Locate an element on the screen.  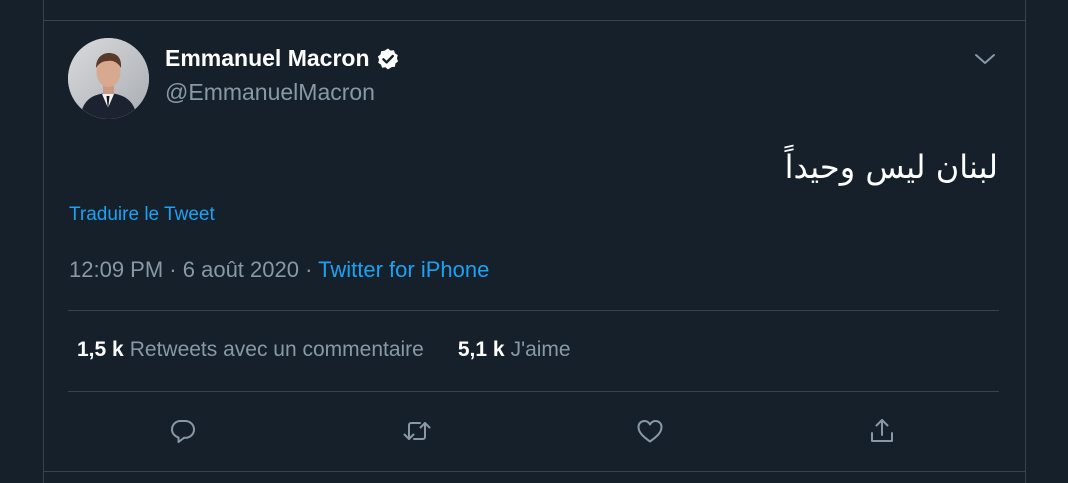
author-handle: @EmmanuelMacron is located at coordinates (270, 92).